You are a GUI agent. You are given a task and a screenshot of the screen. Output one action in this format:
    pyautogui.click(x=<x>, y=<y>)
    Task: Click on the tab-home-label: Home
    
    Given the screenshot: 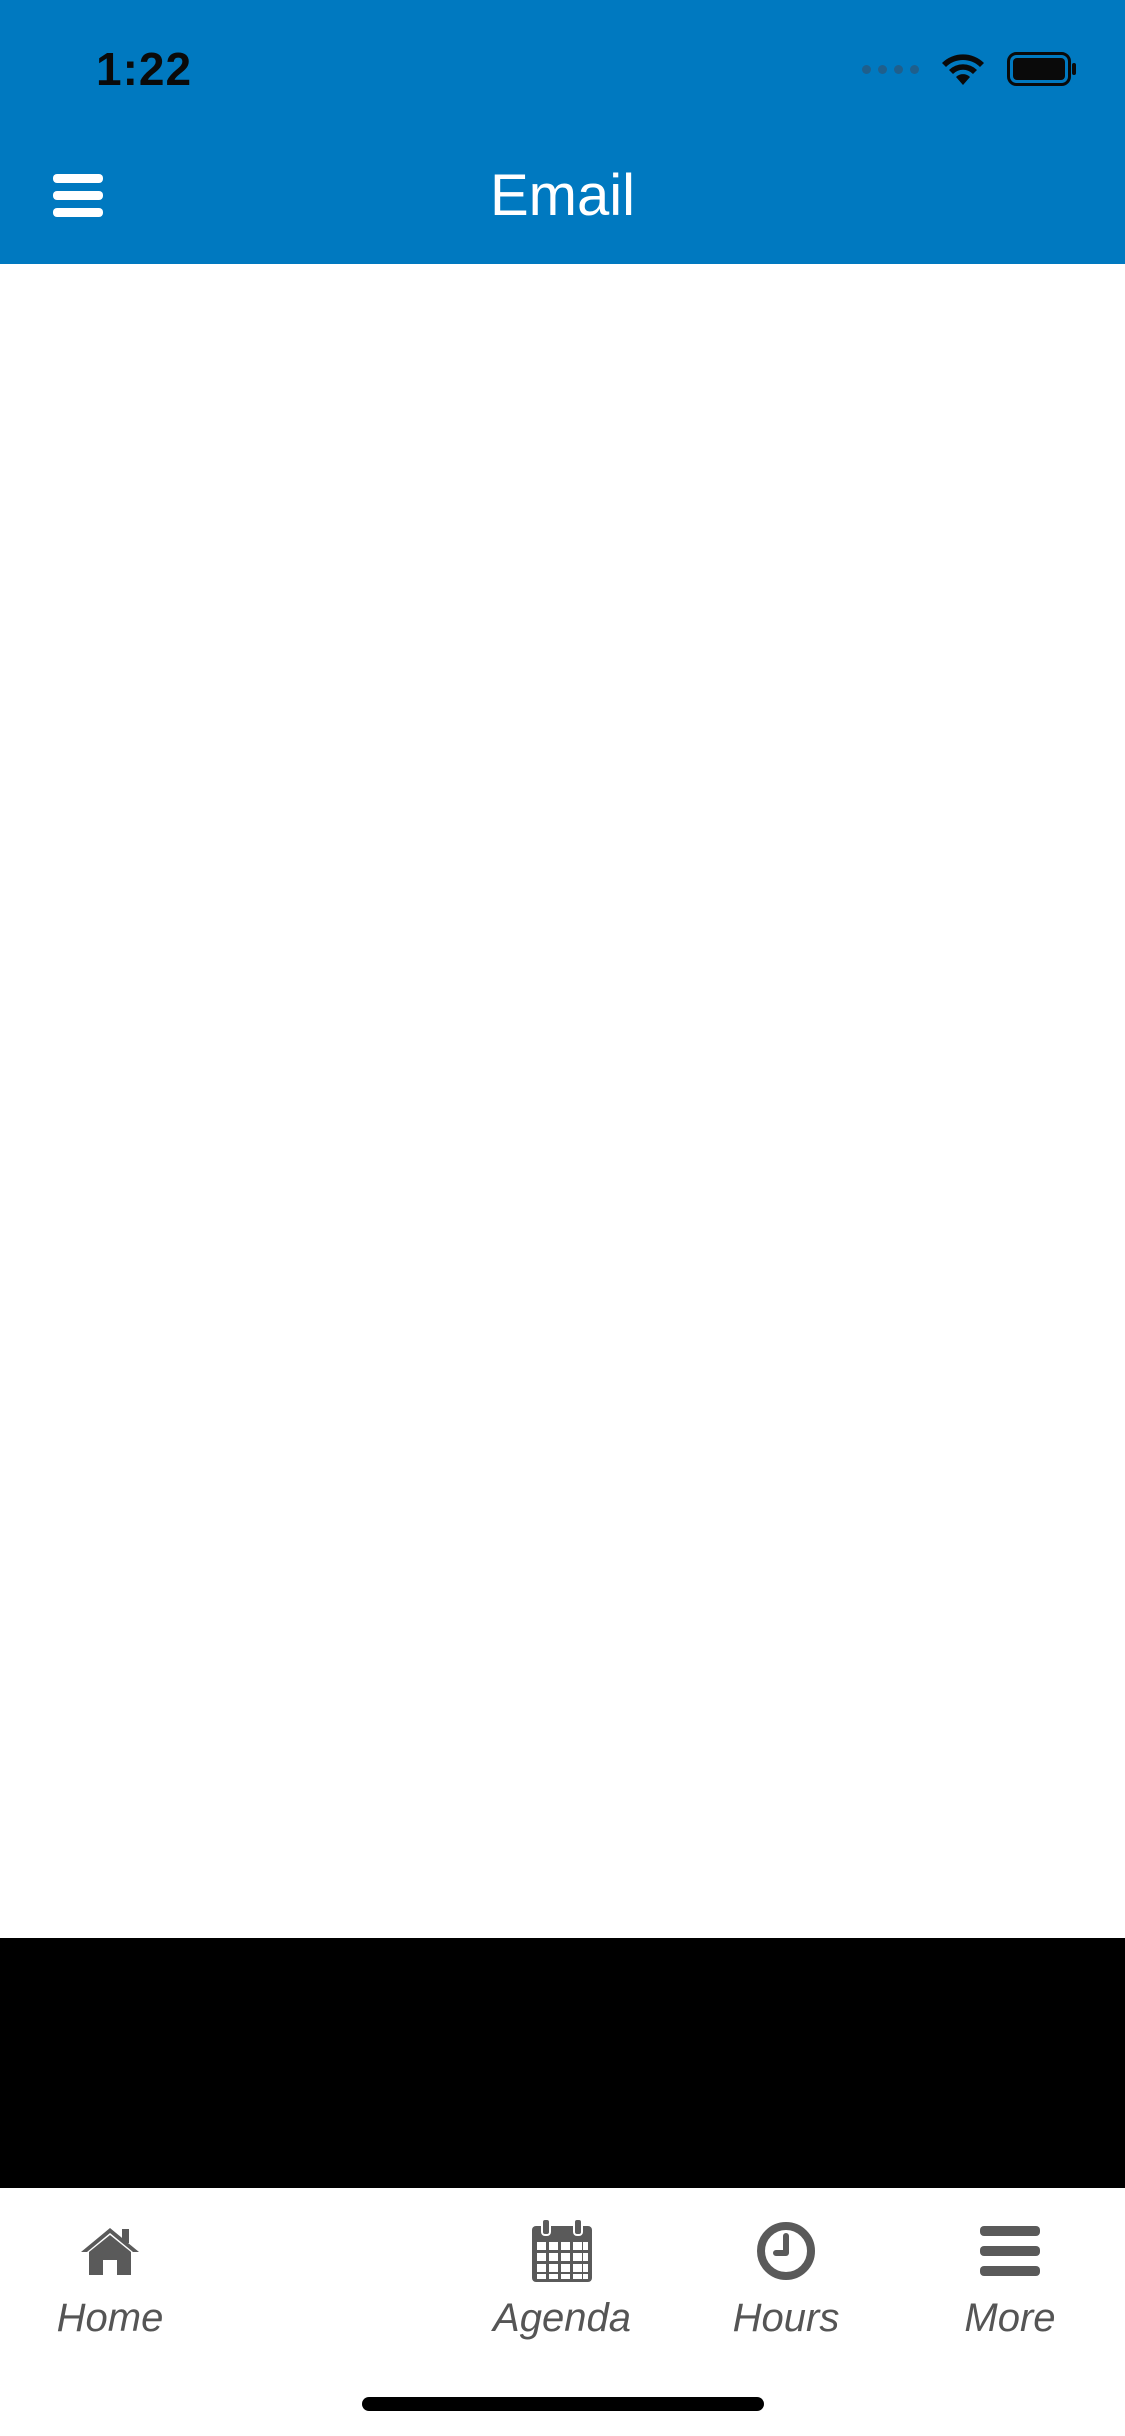 What is the action you would take?
    pyautogui.click(x=110, y=2318)
    